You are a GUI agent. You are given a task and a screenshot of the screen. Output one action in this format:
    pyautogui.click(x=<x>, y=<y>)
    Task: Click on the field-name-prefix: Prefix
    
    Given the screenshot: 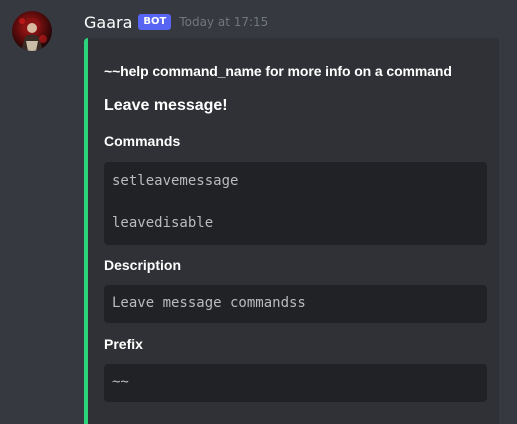 What is the action you would take?
    pyautogui.click(x=123, y=344)
    